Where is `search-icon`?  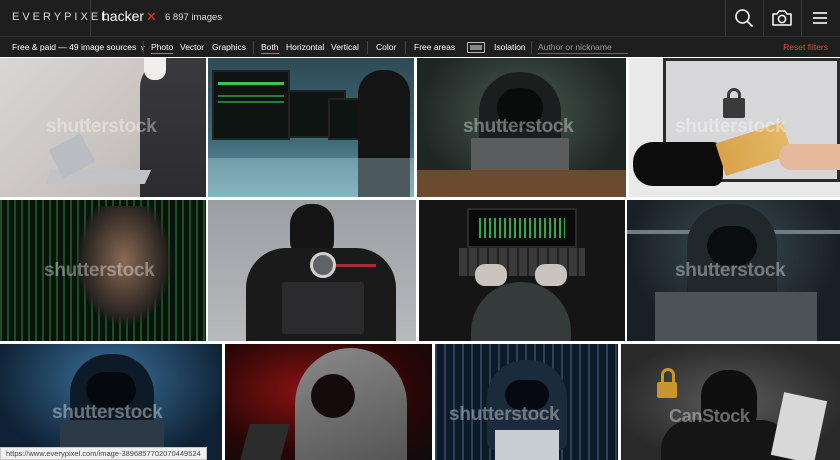 search-icon is located at coordinates (744, 18).